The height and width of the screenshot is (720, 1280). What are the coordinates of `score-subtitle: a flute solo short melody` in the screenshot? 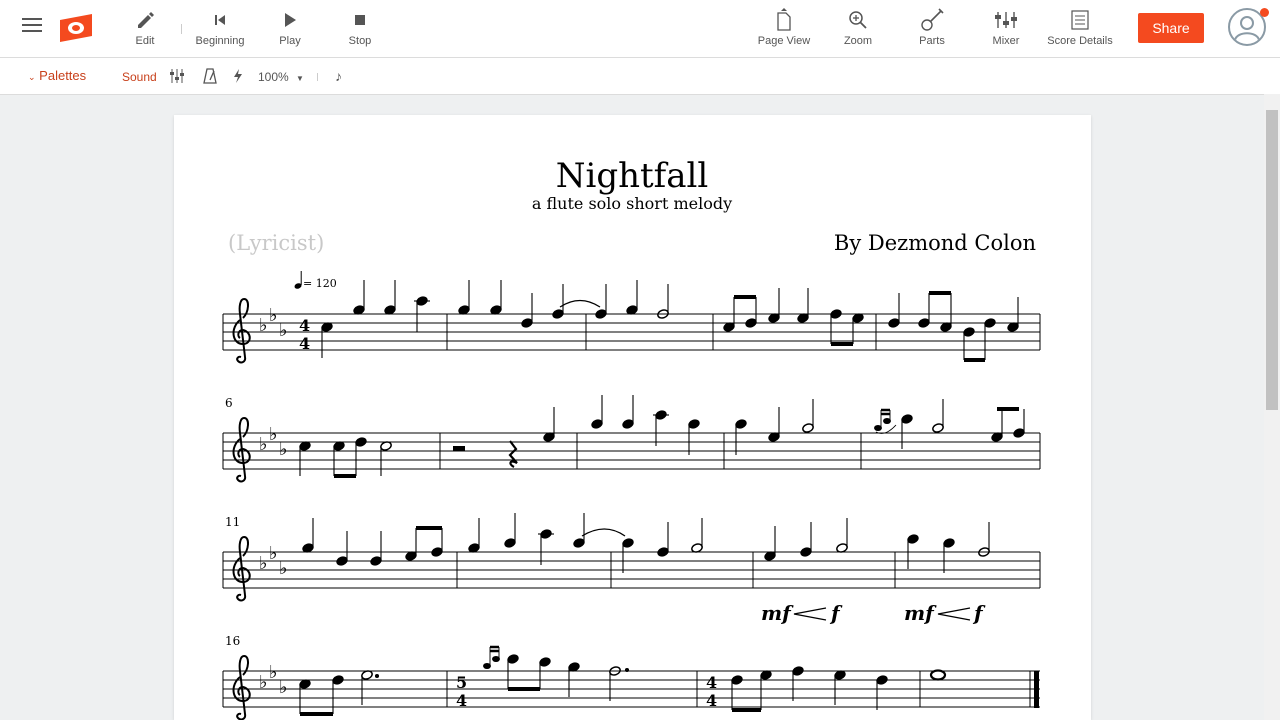 It's located at (632, 203).